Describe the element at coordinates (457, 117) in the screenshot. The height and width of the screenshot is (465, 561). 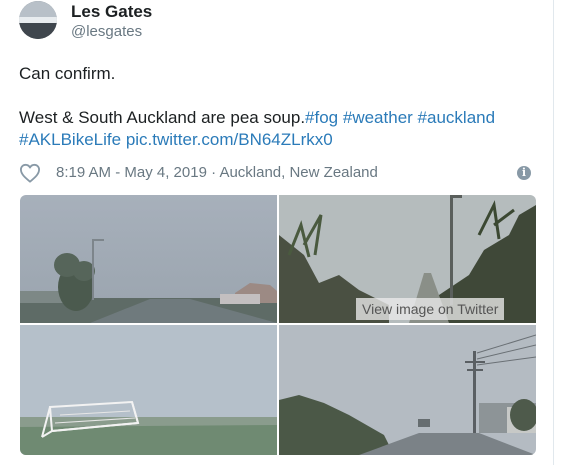
I see `hashtag-auckland: #auckland` at that location.